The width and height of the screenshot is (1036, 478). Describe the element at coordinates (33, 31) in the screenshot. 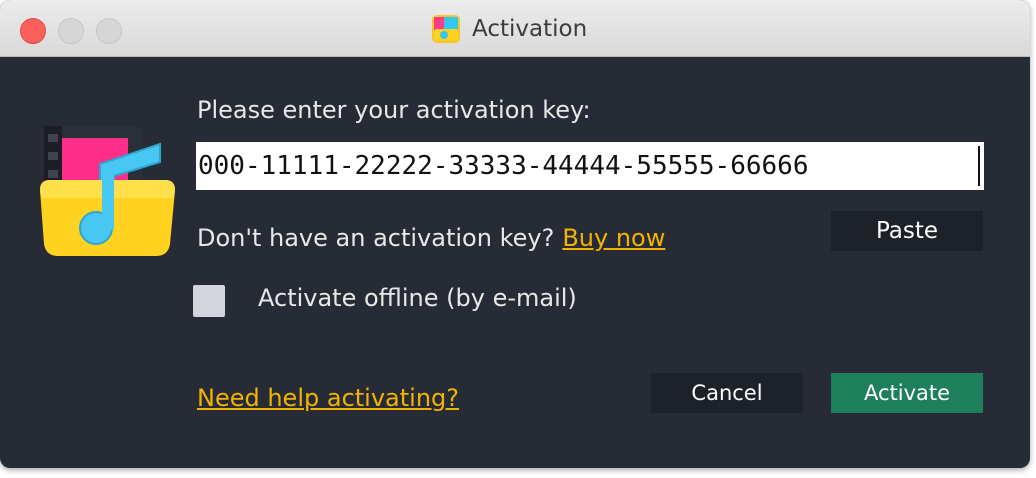

I see `close-window-button` at that location.